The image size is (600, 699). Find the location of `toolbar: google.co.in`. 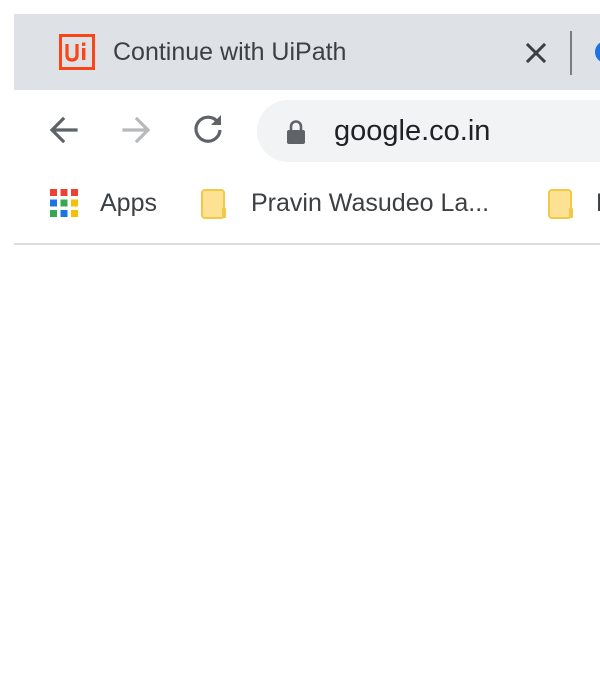

toolbar: google.co.in is located at coordinates (307, 130).